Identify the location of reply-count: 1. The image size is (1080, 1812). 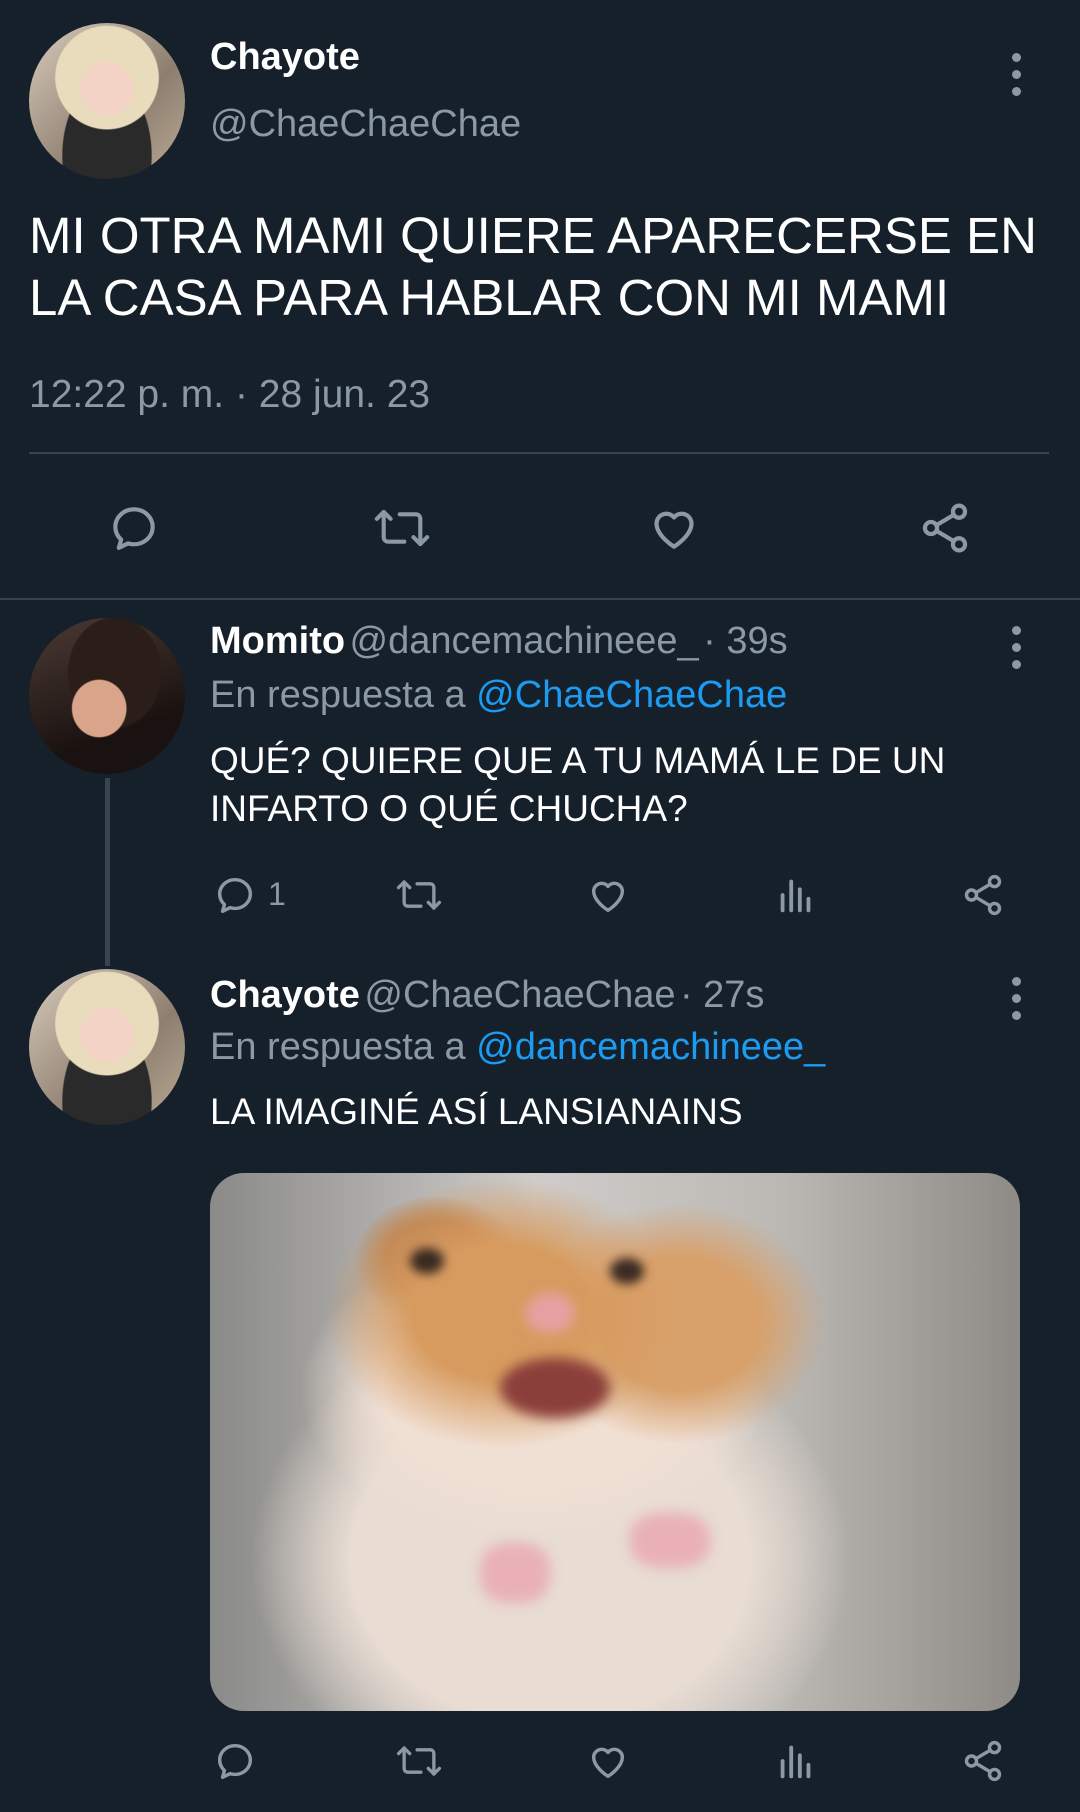
(277, 894).